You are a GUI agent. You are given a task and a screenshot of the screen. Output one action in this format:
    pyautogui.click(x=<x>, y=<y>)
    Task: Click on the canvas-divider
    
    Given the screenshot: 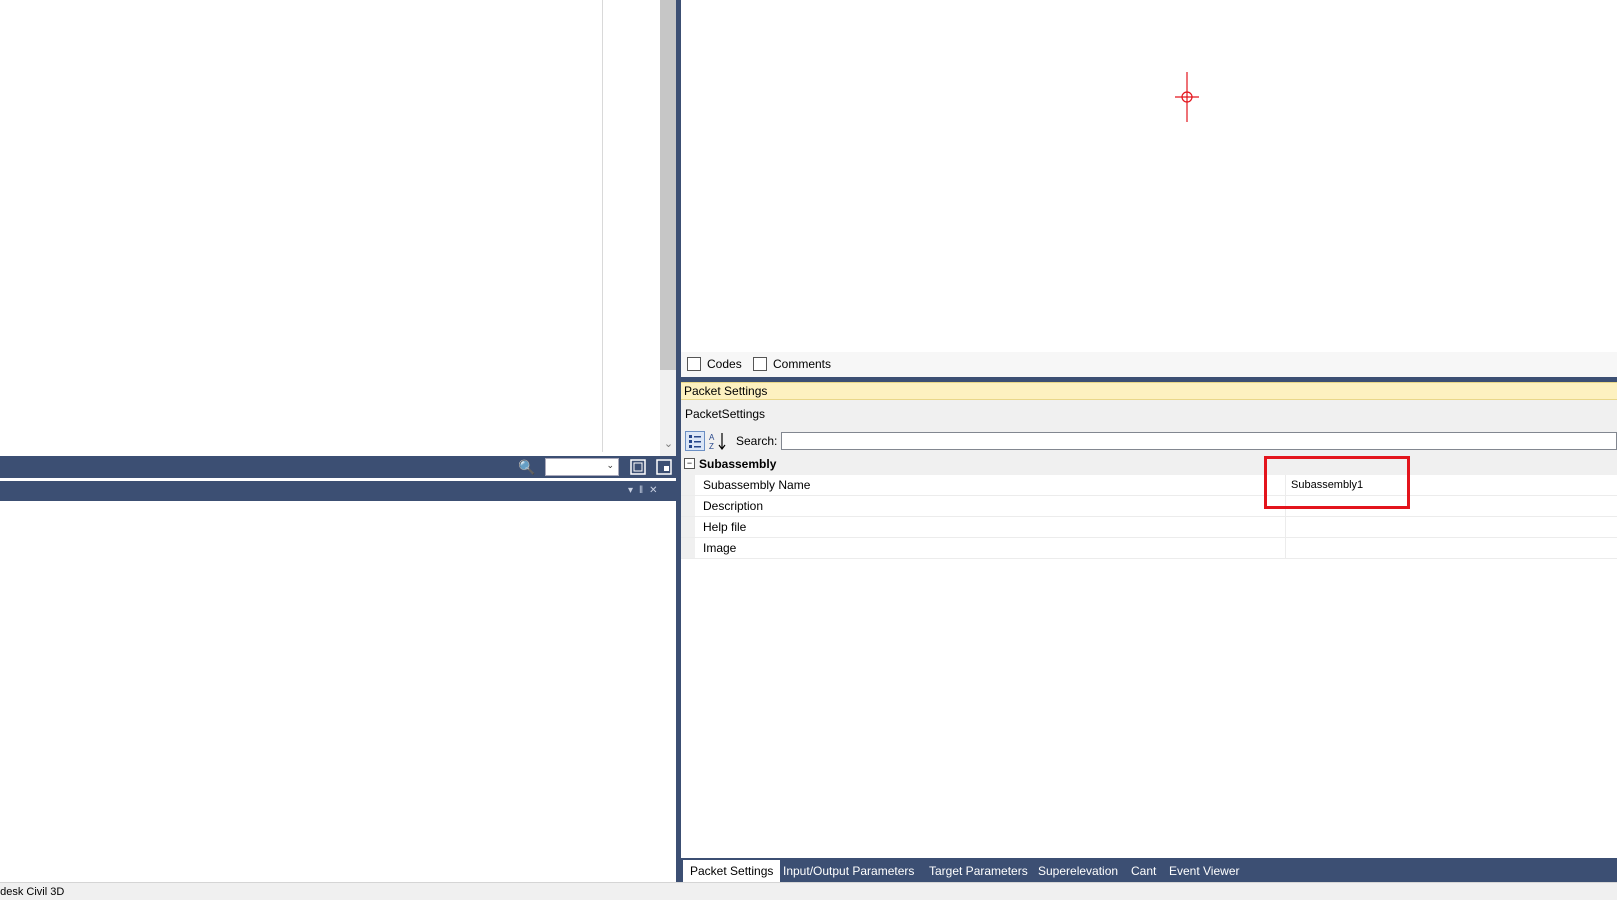 What is the action you would take?
    pyautogui.click(x=602, y=226)
    